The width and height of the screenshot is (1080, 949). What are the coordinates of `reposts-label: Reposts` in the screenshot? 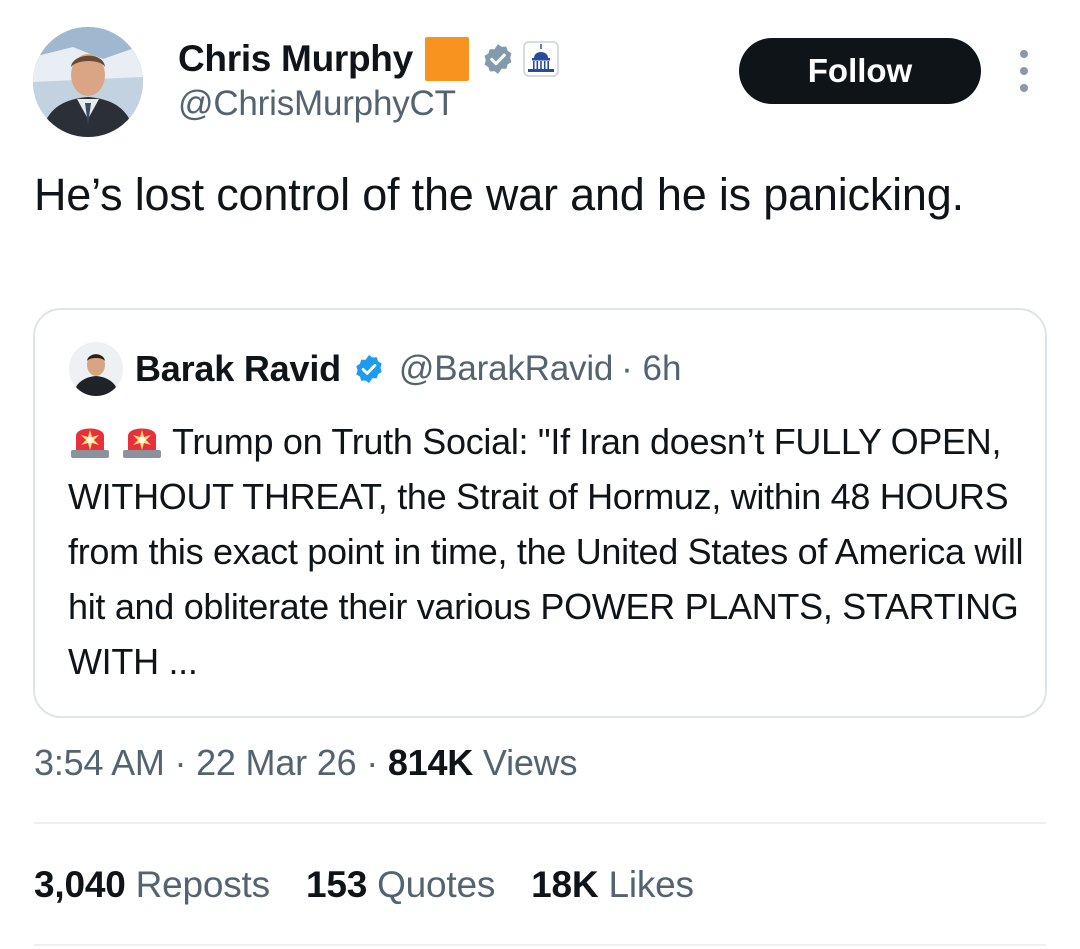 It's located at (203, 884).